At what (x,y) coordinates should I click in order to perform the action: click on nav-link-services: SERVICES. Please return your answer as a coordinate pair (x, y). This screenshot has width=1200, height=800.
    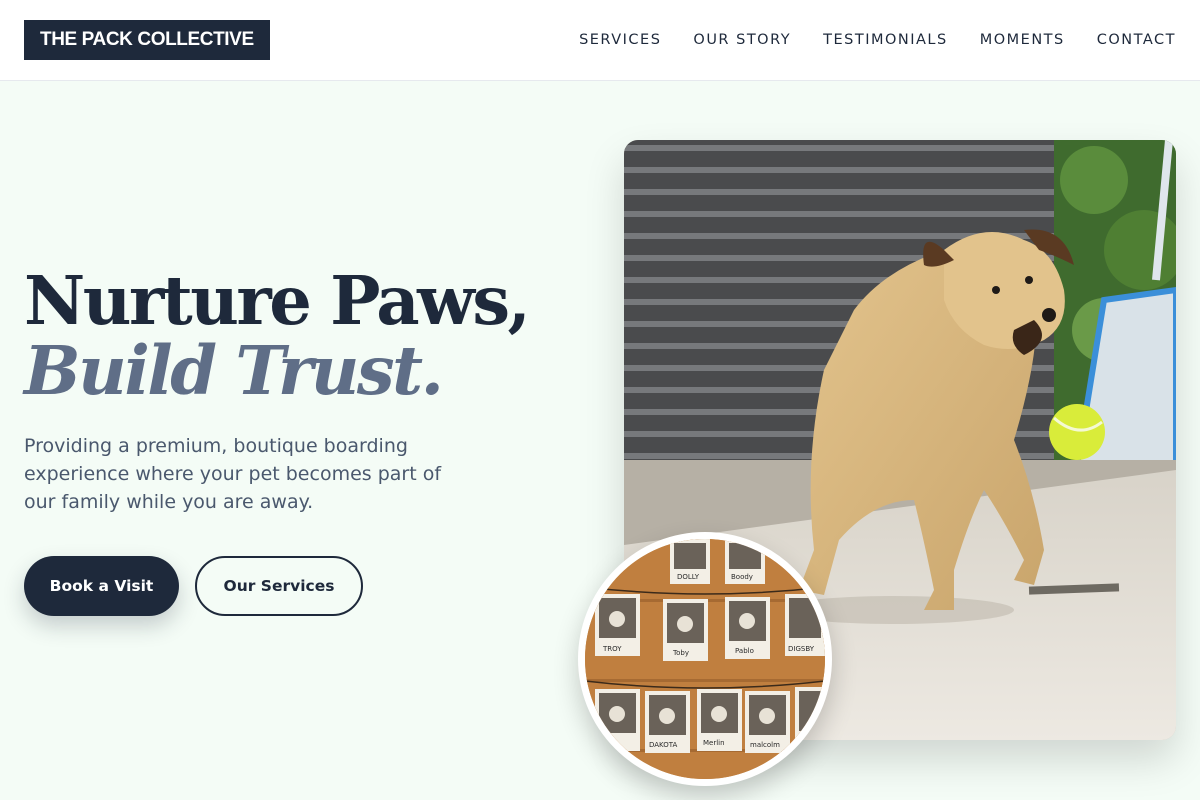
    Looking at the image, I should click on (620, 40).